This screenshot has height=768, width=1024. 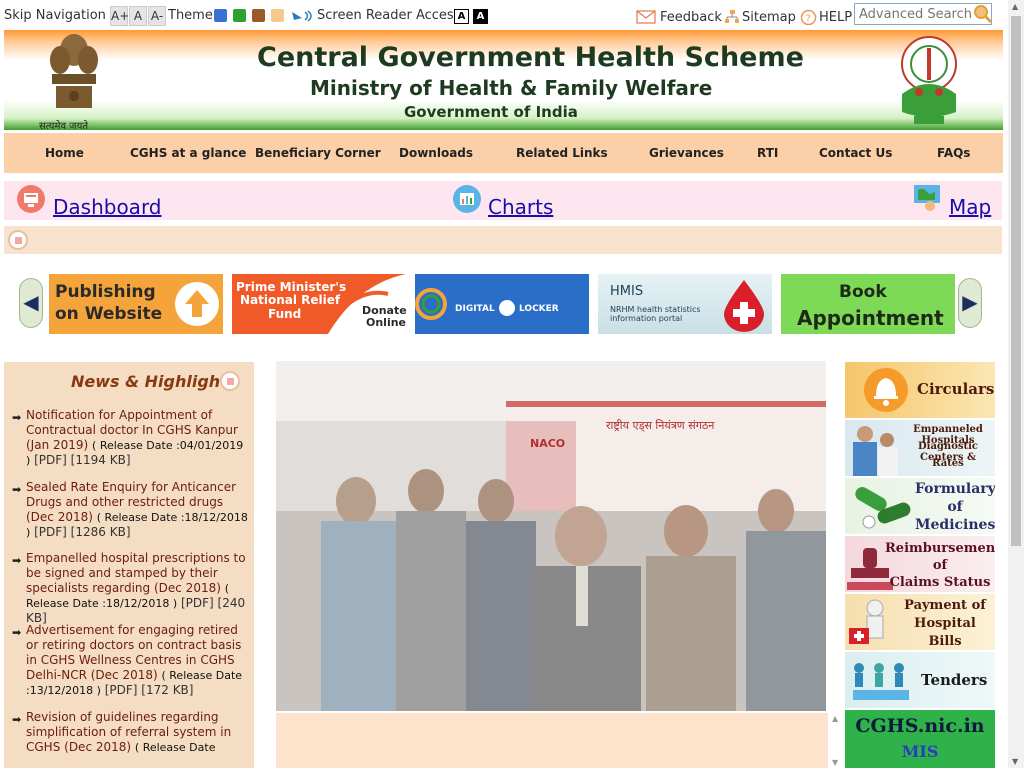 I want to click on cghs-logo-icon, so click(x=929, y=80).